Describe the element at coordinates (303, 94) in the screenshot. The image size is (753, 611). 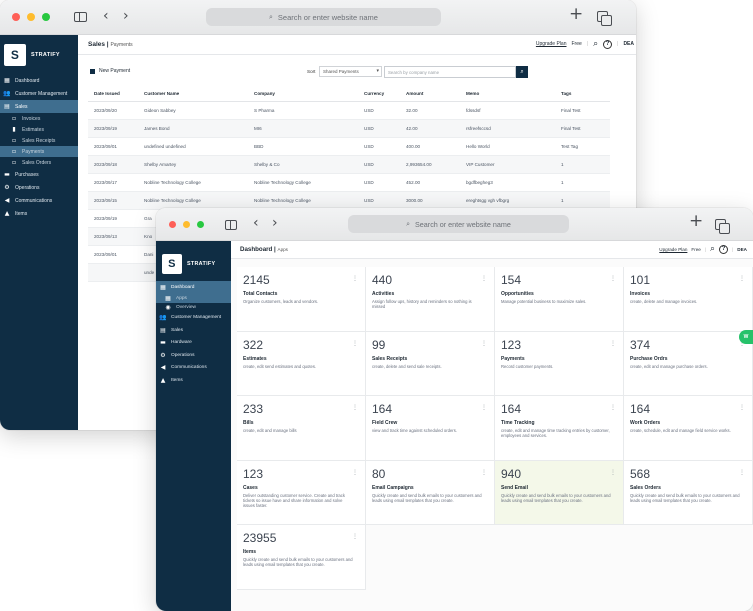
I see `column-header-company: Company` at that location.